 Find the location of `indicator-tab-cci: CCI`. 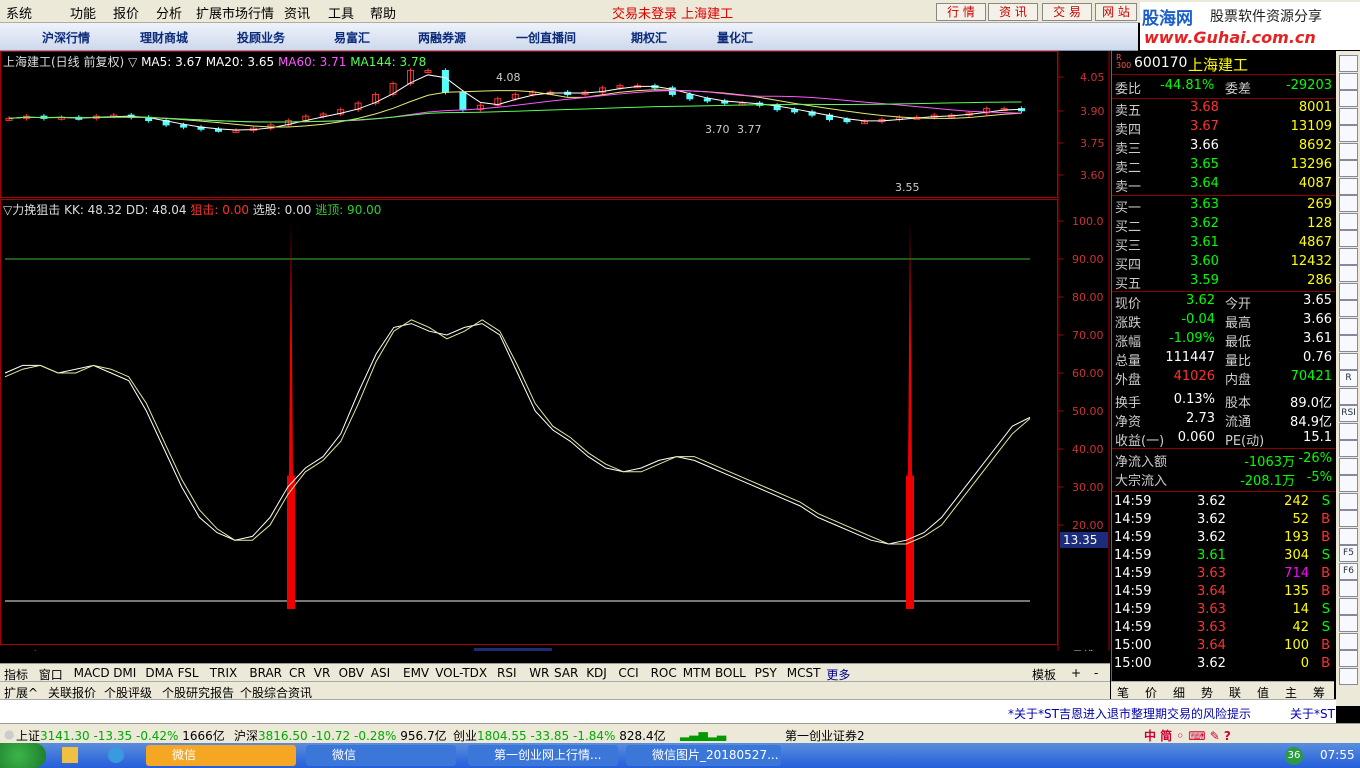

indicator-tab-cci: CCI is located at coordinates (628, 673).